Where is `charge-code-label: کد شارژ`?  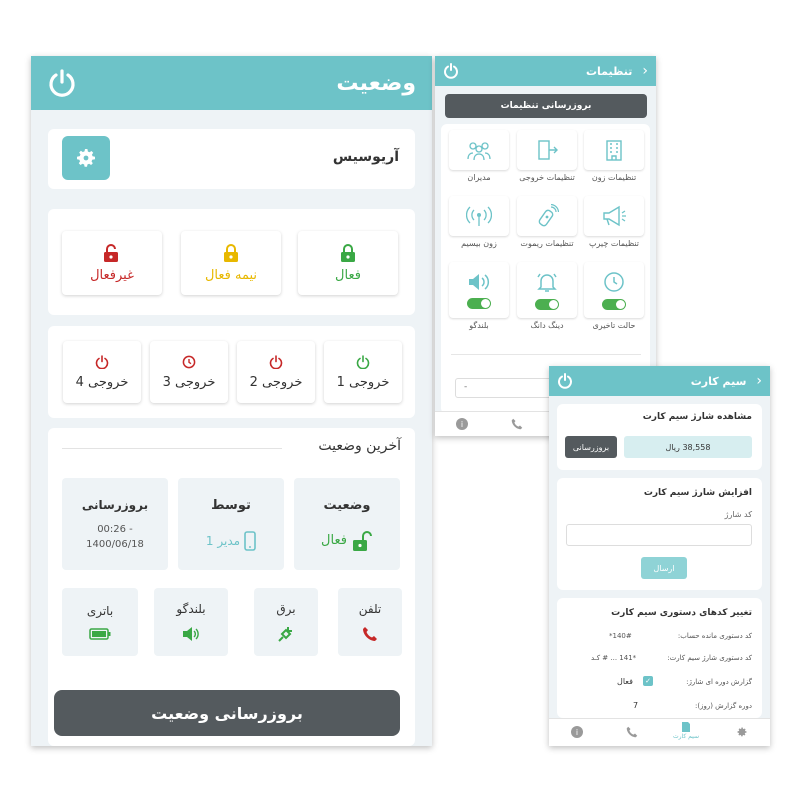
charge-code-label: کد شارژ is located at coordinates (738, 514).